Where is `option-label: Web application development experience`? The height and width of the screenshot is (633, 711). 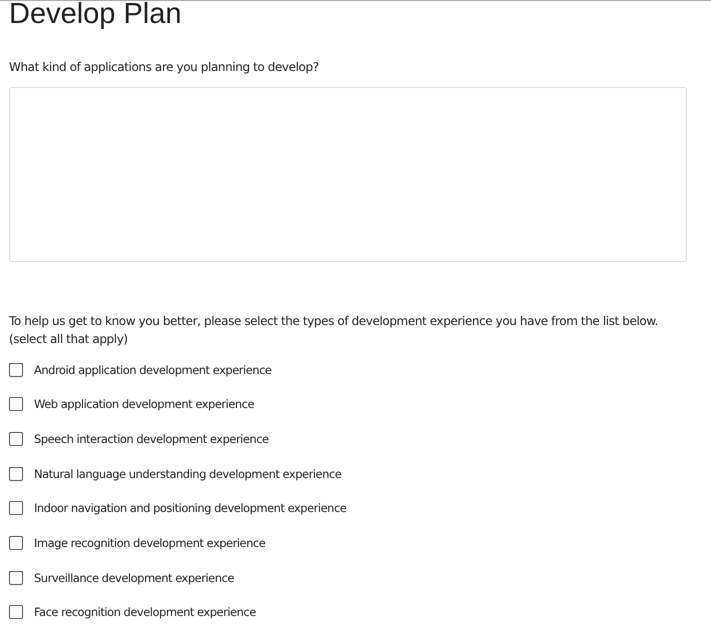 option-label: Web application development experience is located at coordinates (144, 404).